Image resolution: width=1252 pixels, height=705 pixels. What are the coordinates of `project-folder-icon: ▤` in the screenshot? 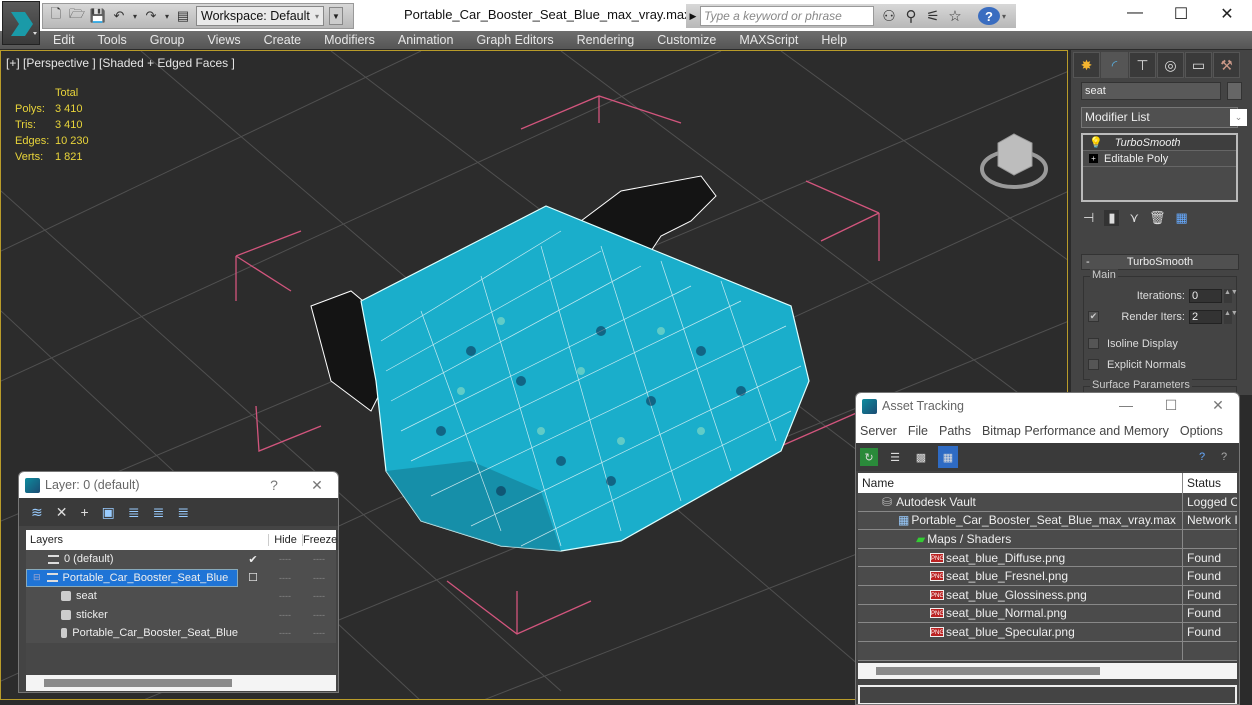 It's located at (183, 16).